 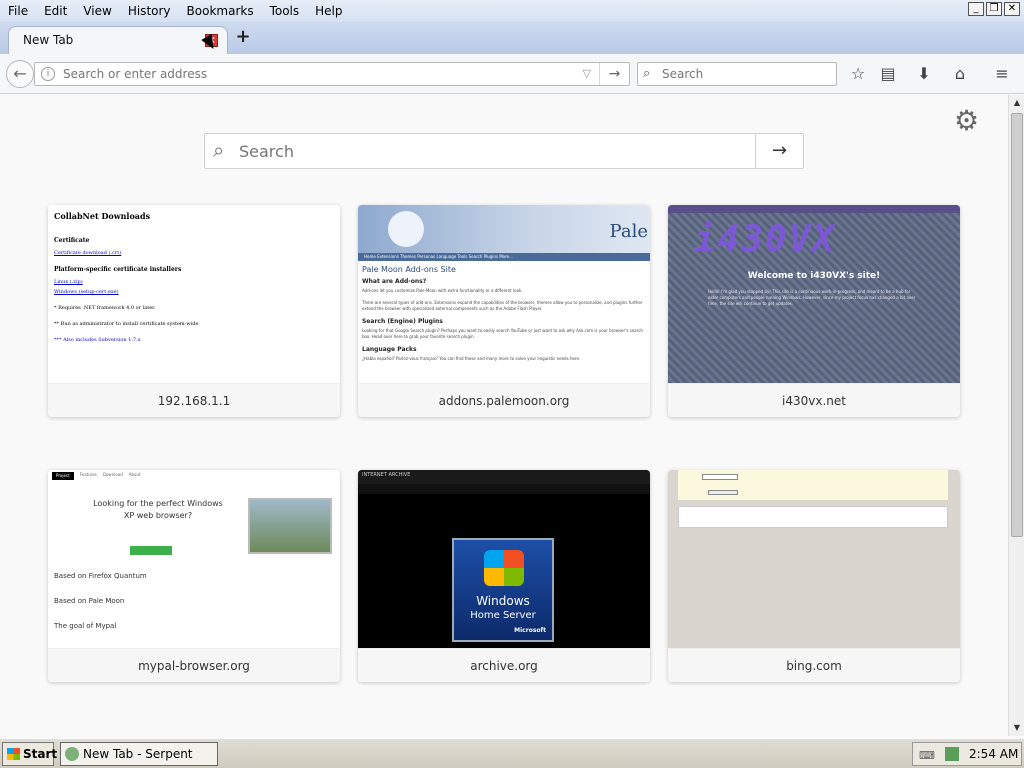 I want to click on search-bar: ⌕, so click(x=737, y=74).